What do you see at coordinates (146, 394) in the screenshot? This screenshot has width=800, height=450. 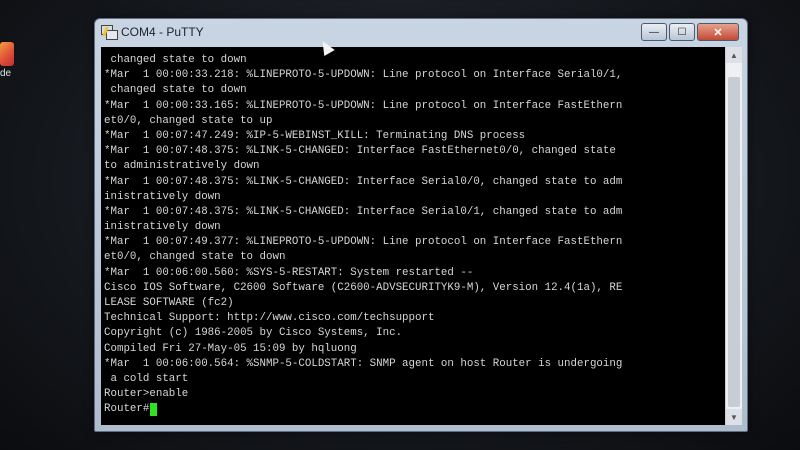 I see `terminal-line: Router>enable` at bounding box center [146, 394].